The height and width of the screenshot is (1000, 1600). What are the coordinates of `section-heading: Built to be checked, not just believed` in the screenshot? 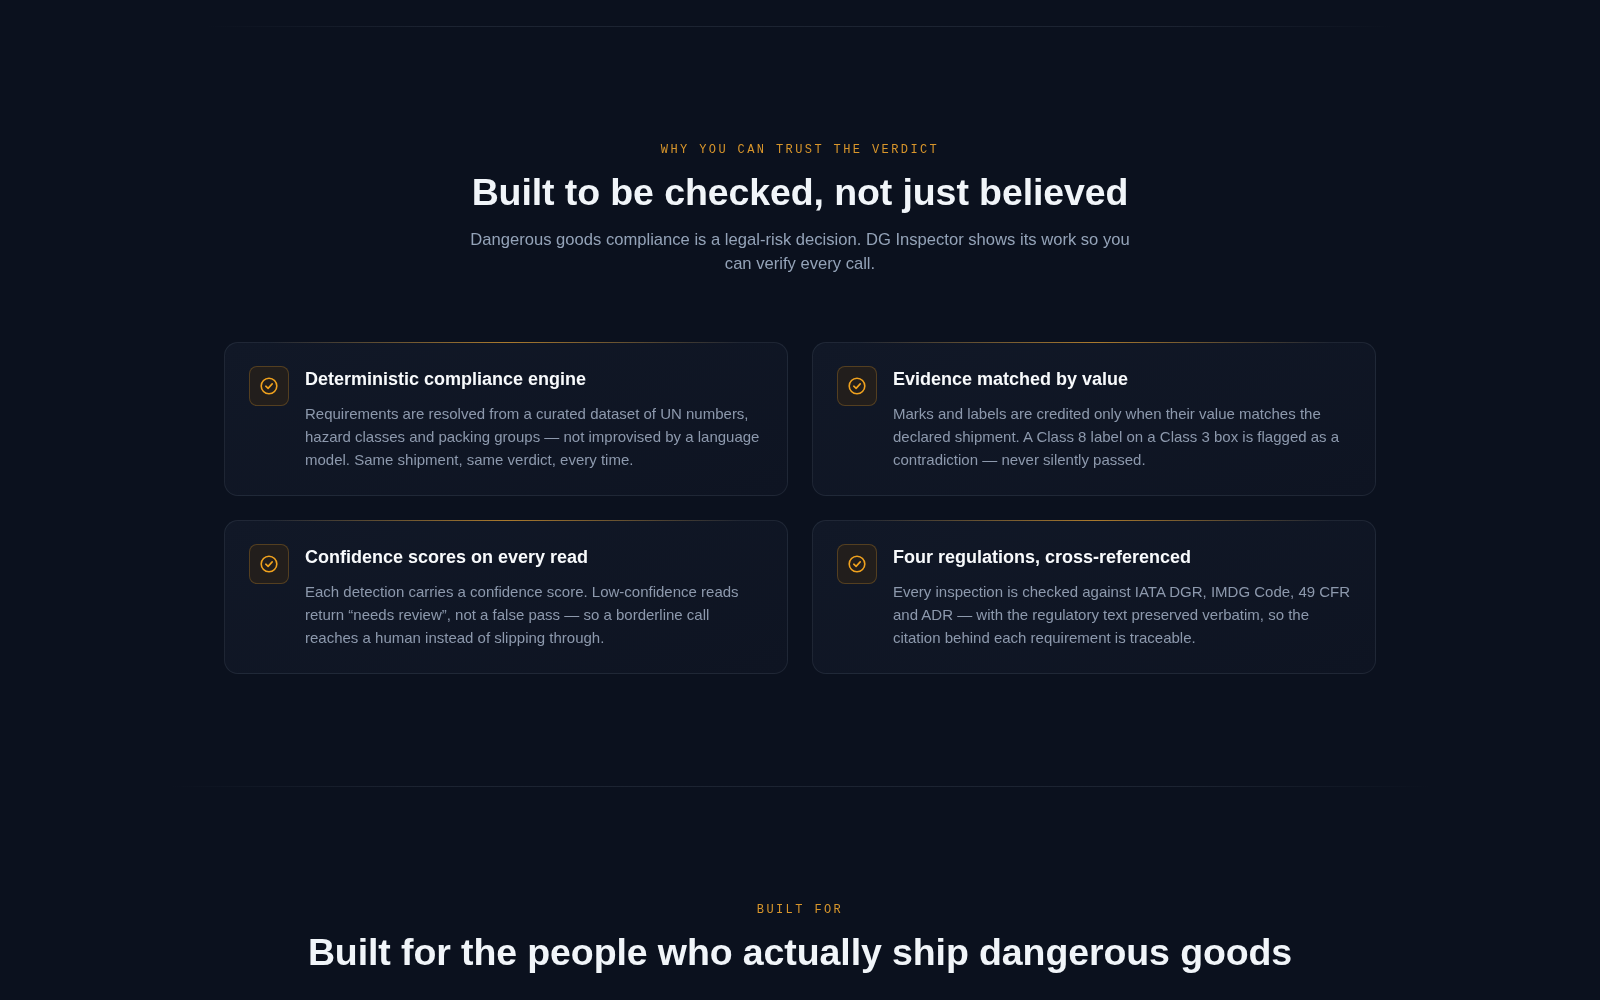 It's located at (800, 192).